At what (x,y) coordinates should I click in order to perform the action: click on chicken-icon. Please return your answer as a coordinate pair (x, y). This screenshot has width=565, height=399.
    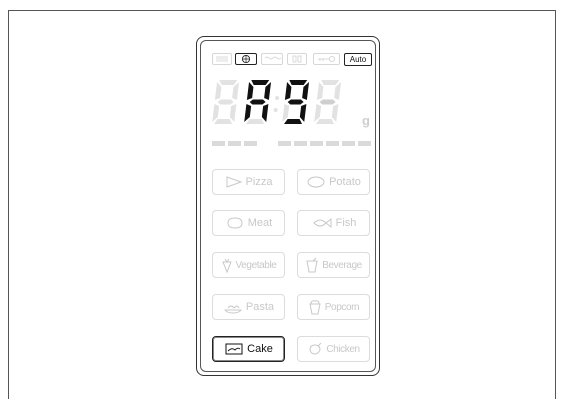
    Looking at the image, I should click on (315, 348).